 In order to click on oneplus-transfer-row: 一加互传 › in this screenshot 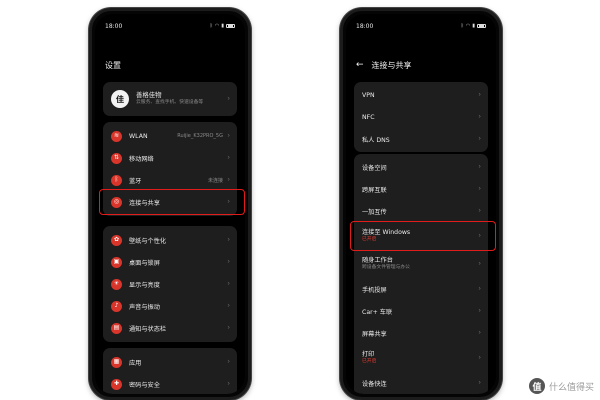, I will do `click(421, 211)`.